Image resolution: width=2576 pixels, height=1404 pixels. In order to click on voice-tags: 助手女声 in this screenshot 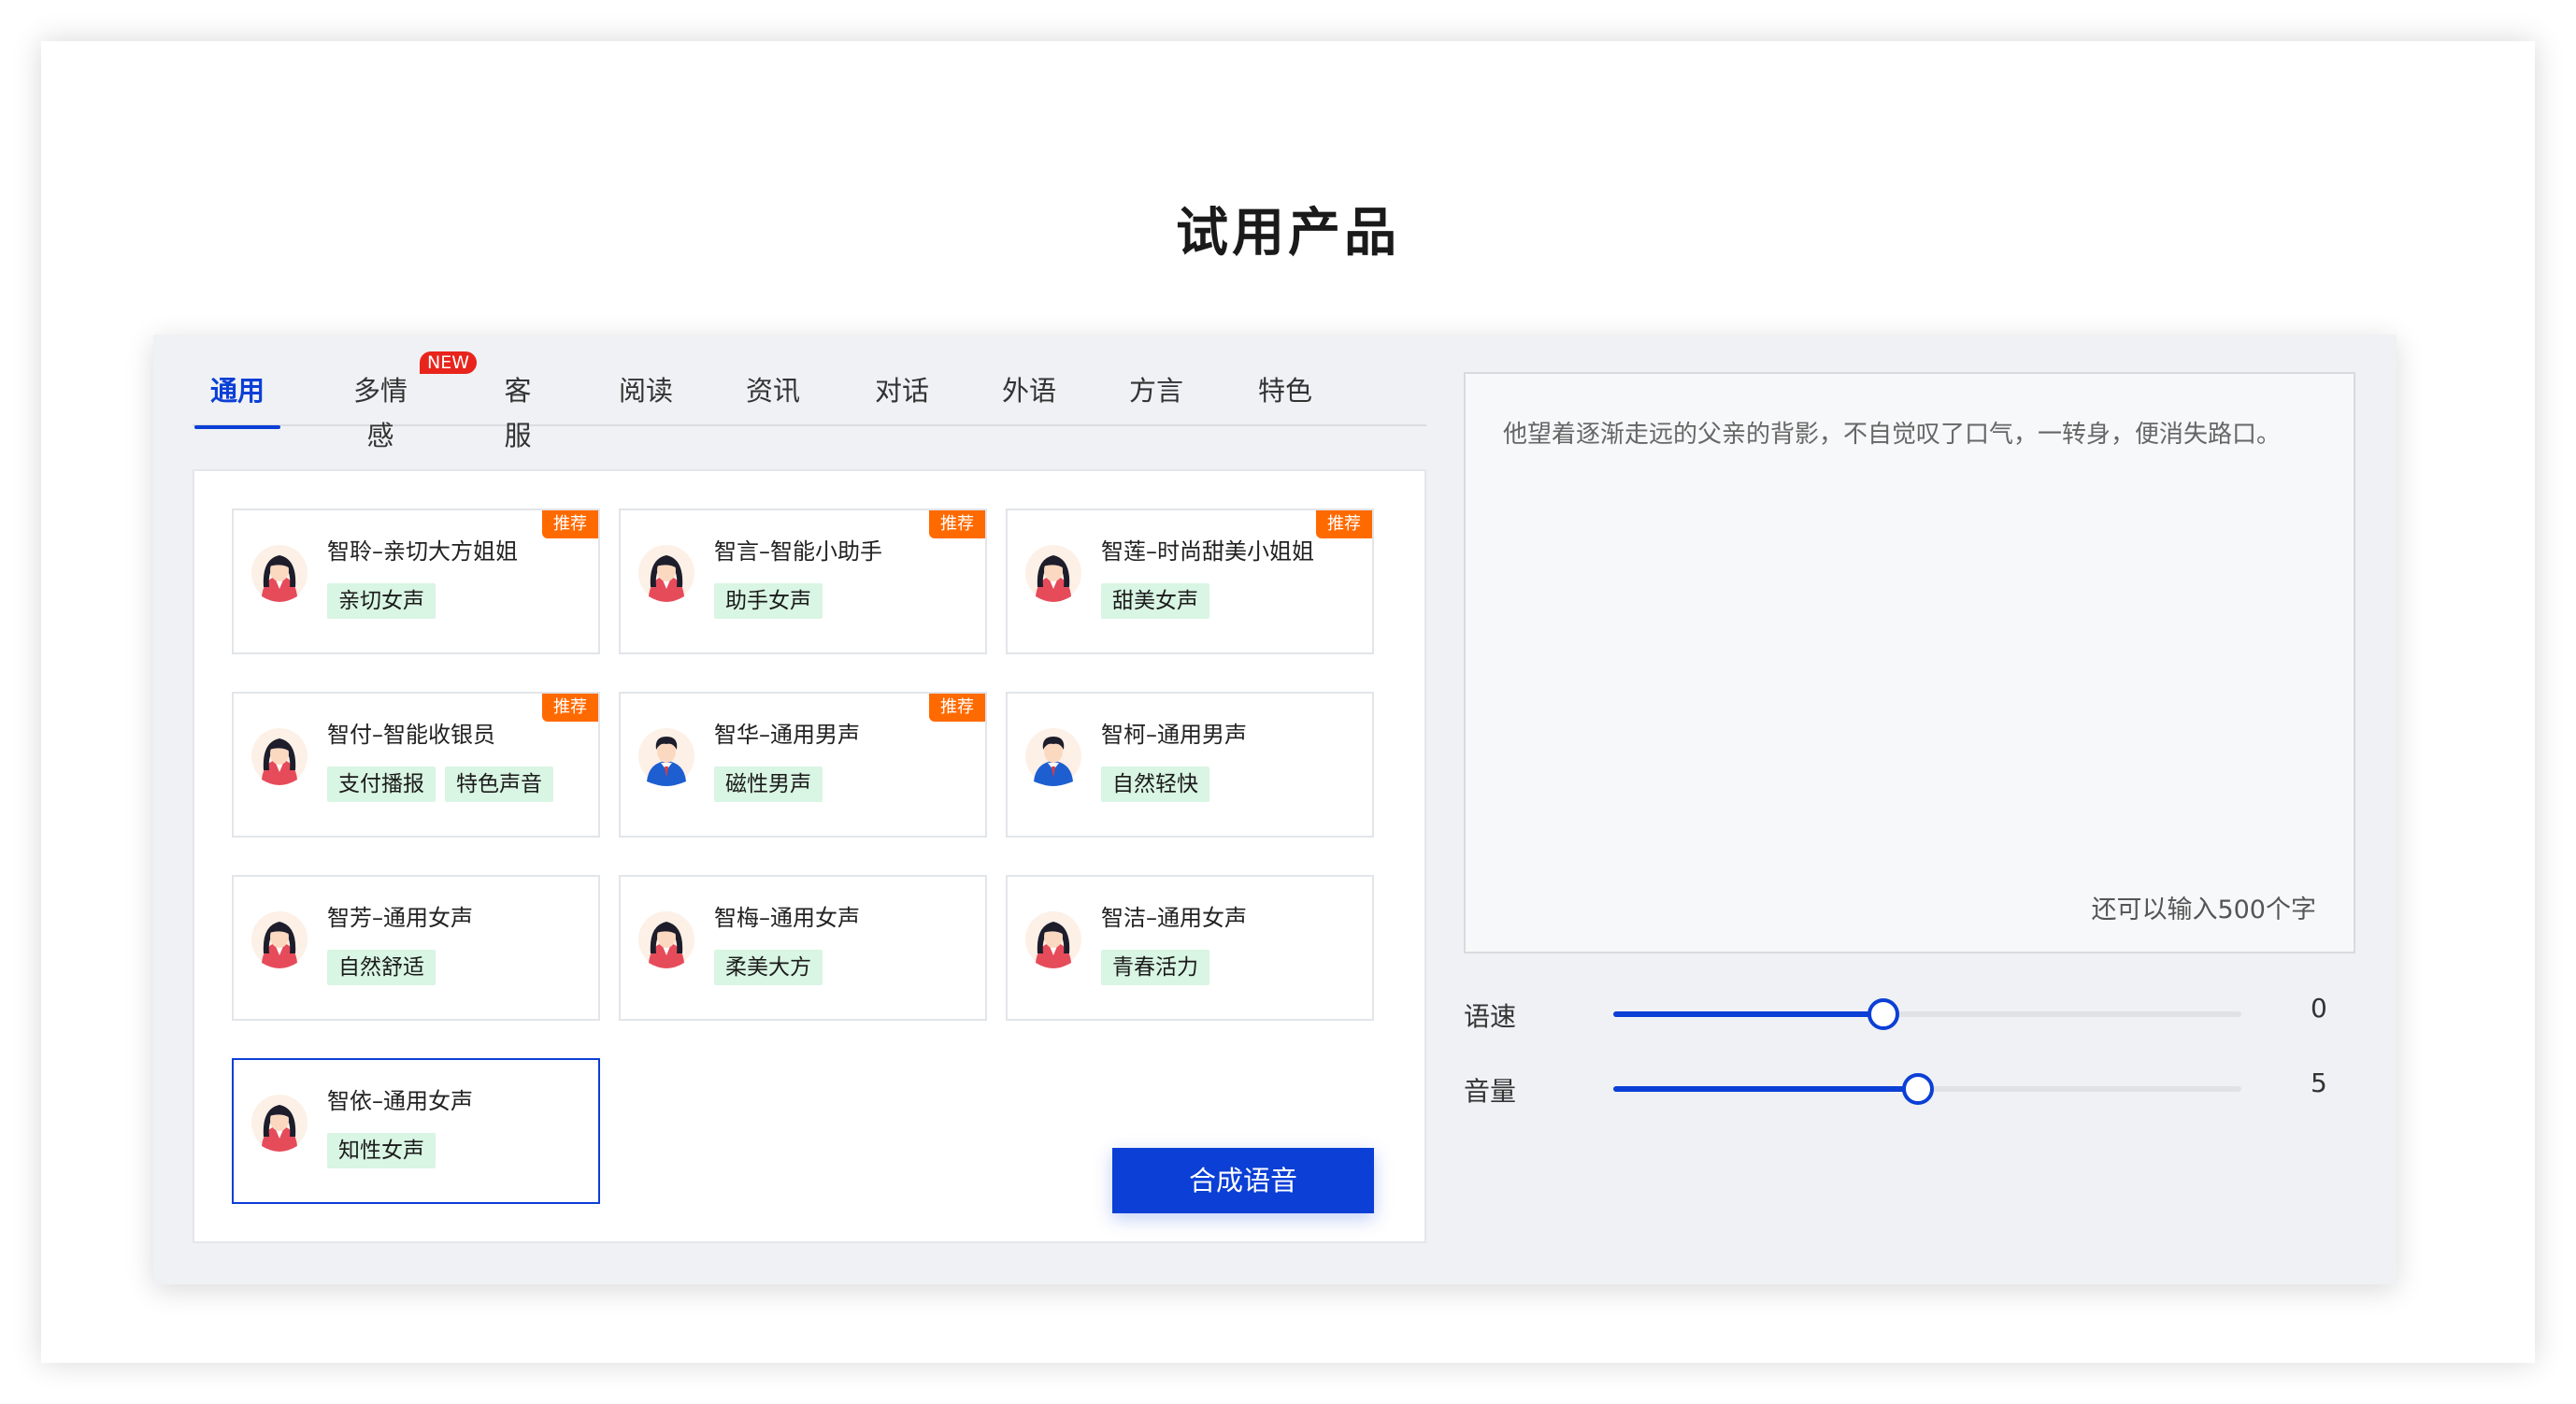, I will do `click(768, 601)`.